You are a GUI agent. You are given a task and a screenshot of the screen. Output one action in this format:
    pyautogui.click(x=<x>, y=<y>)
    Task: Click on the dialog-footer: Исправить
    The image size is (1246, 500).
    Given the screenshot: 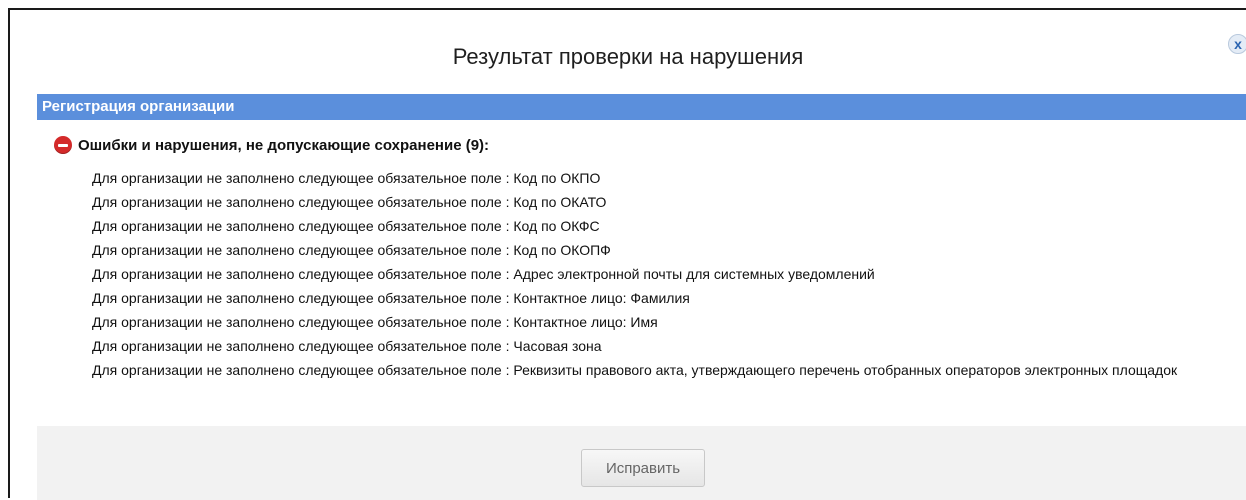 What is the action you would take?
    pyautogui.click(x=641, y=463)
    